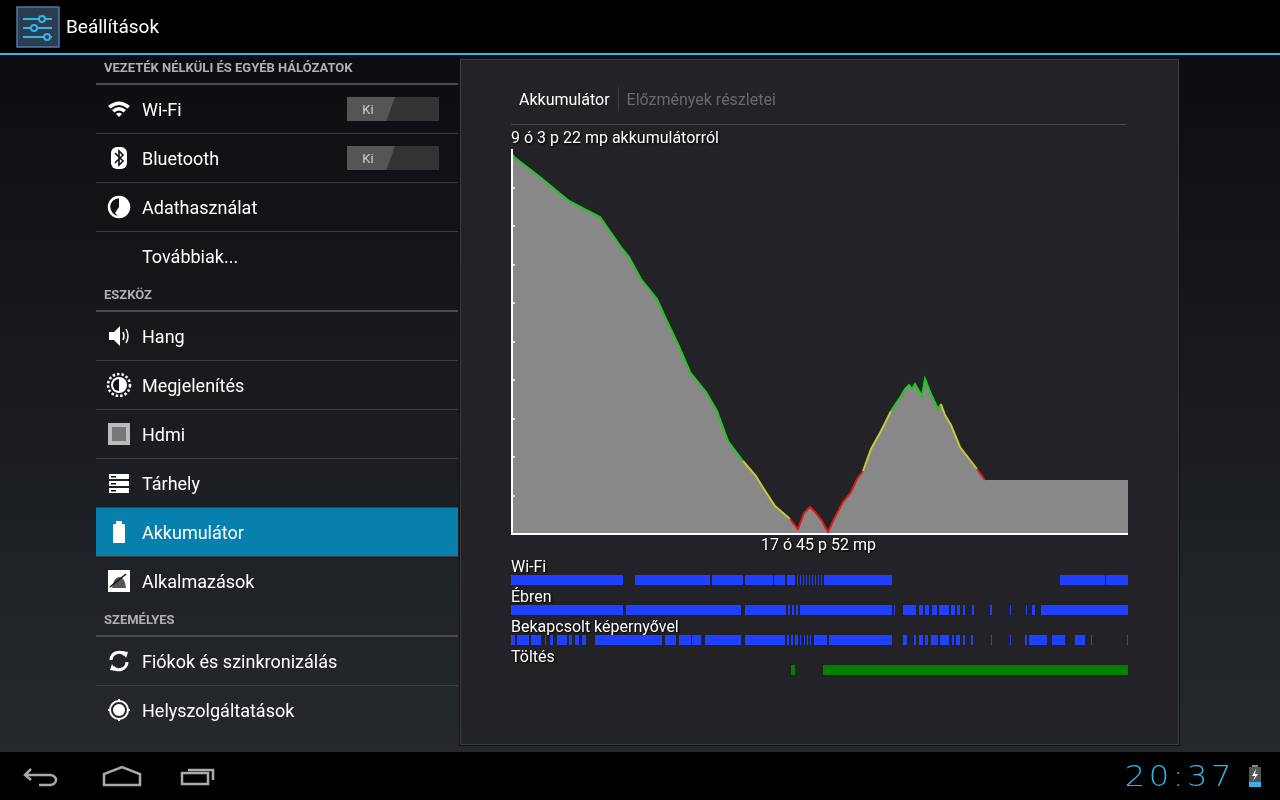 The height and width of the screenshot is (800, 1280). Describe the element at coordinates (277, 710) in the screenshot. I see `settings-item: Helyszolgáltatások` at that location.